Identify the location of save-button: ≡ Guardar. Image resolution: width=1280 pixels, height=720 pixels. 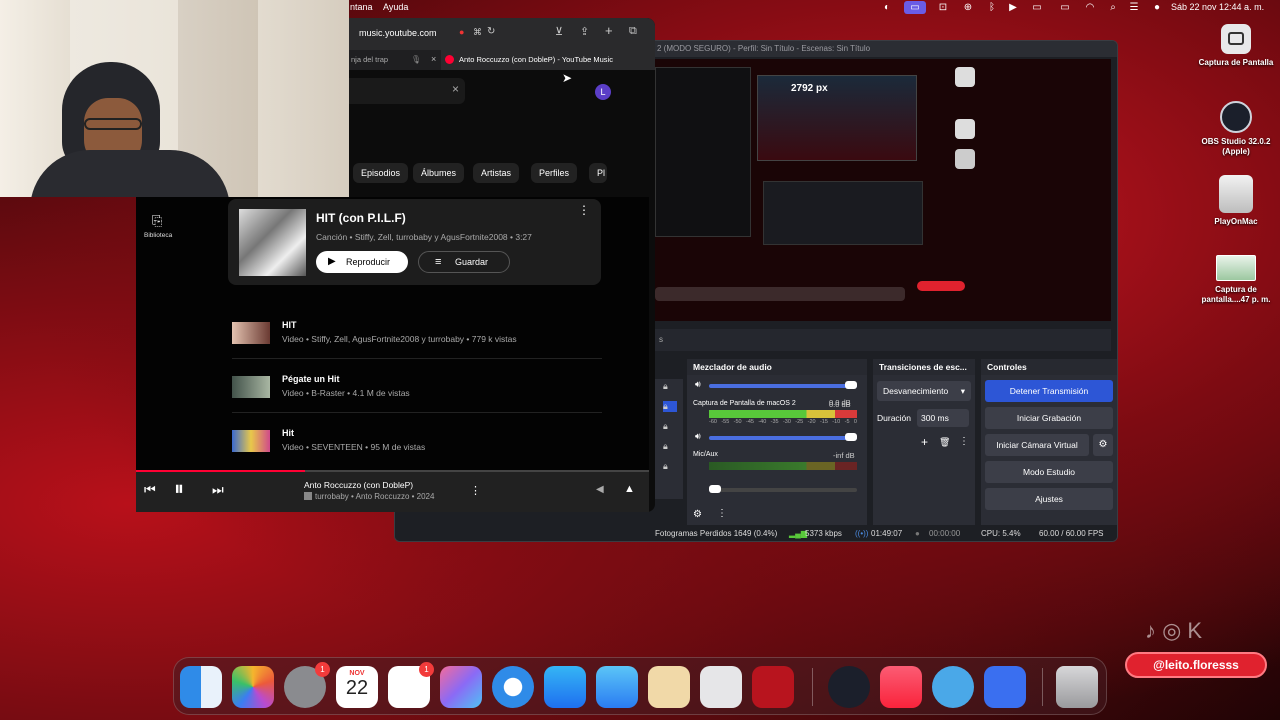
(464, 262).